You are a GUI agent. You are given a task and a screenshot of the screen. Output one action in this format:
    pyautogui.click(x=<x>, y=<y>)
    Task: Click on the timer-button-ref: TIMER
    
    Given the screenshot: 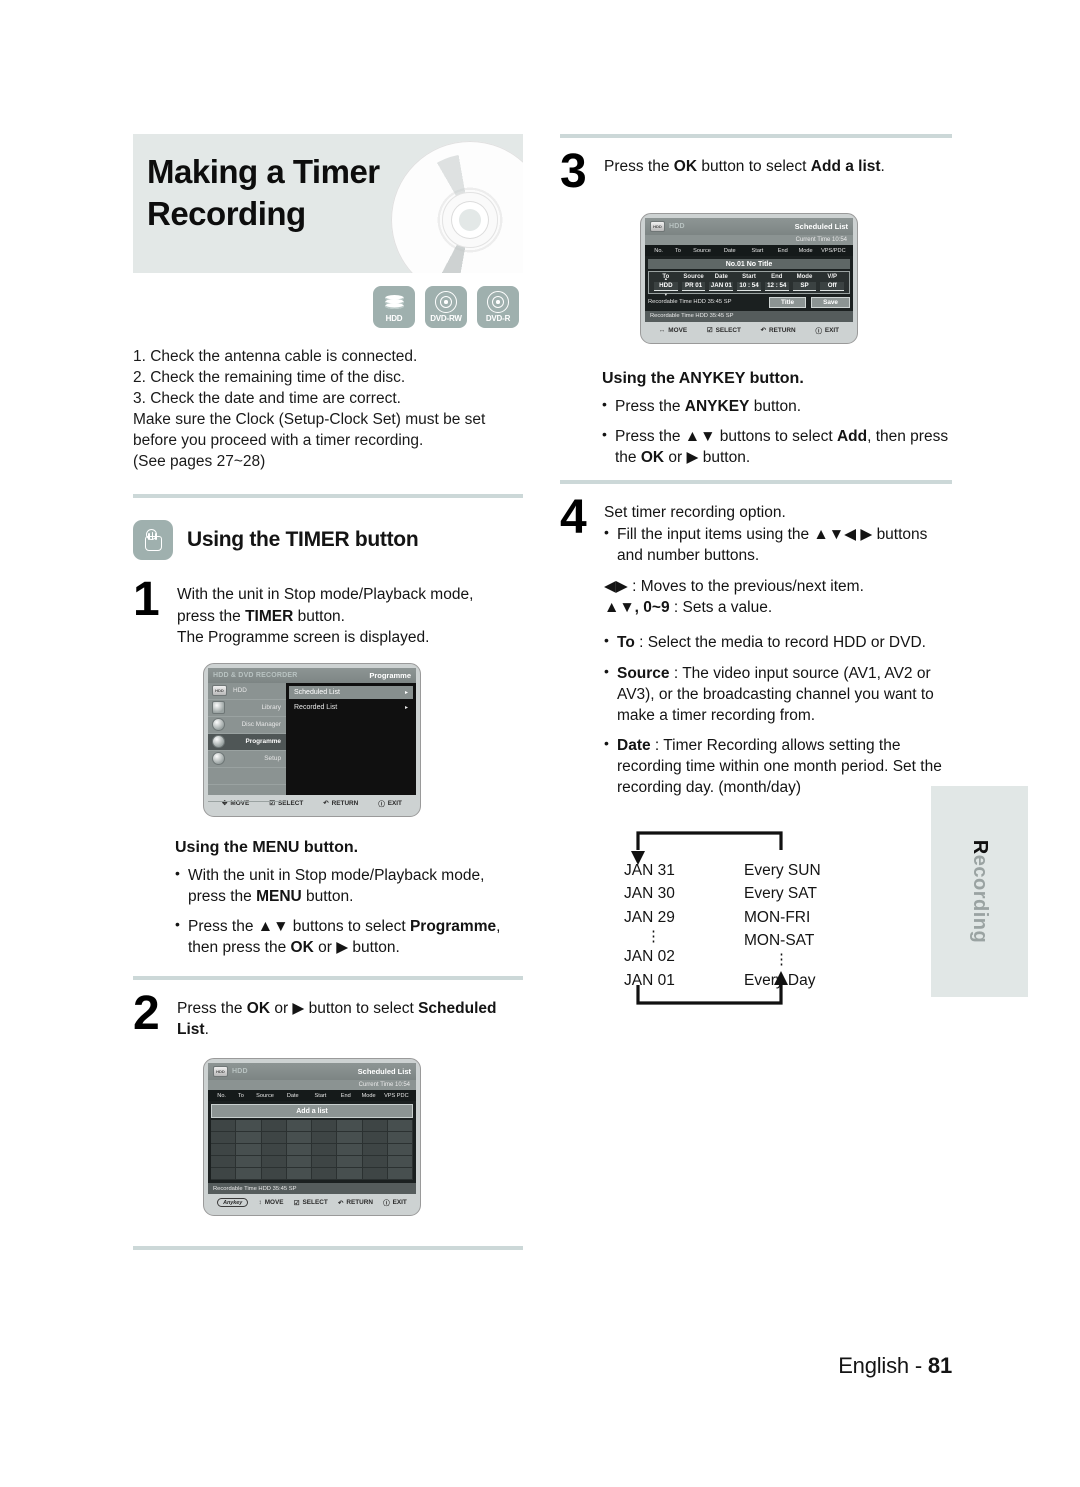 What is the action you would take?
    pyautogui.click(x=269, y=616)
    